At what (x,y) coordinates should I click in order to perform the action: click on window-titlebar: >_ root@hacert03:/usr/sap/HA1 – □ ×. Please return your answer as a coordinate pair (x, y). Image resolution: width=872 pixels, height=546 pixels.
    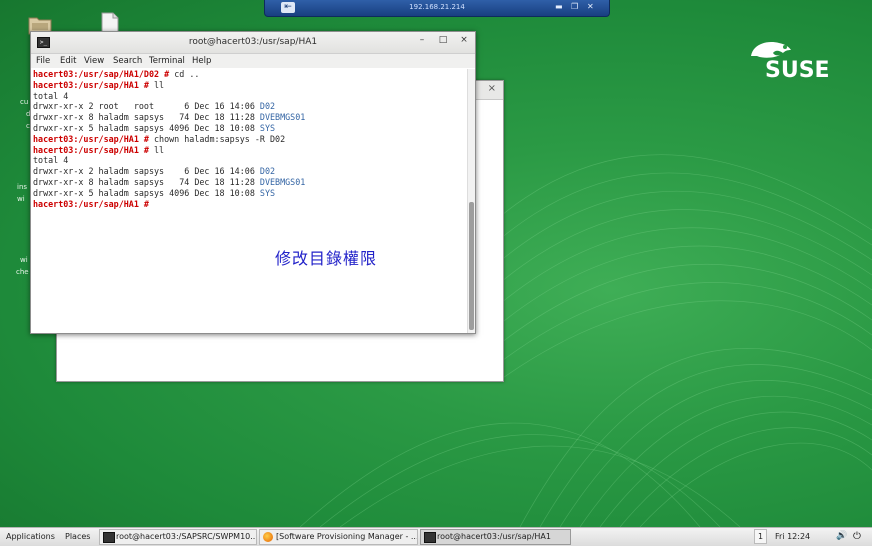
    Looking at the image, I should click on (253, 43).